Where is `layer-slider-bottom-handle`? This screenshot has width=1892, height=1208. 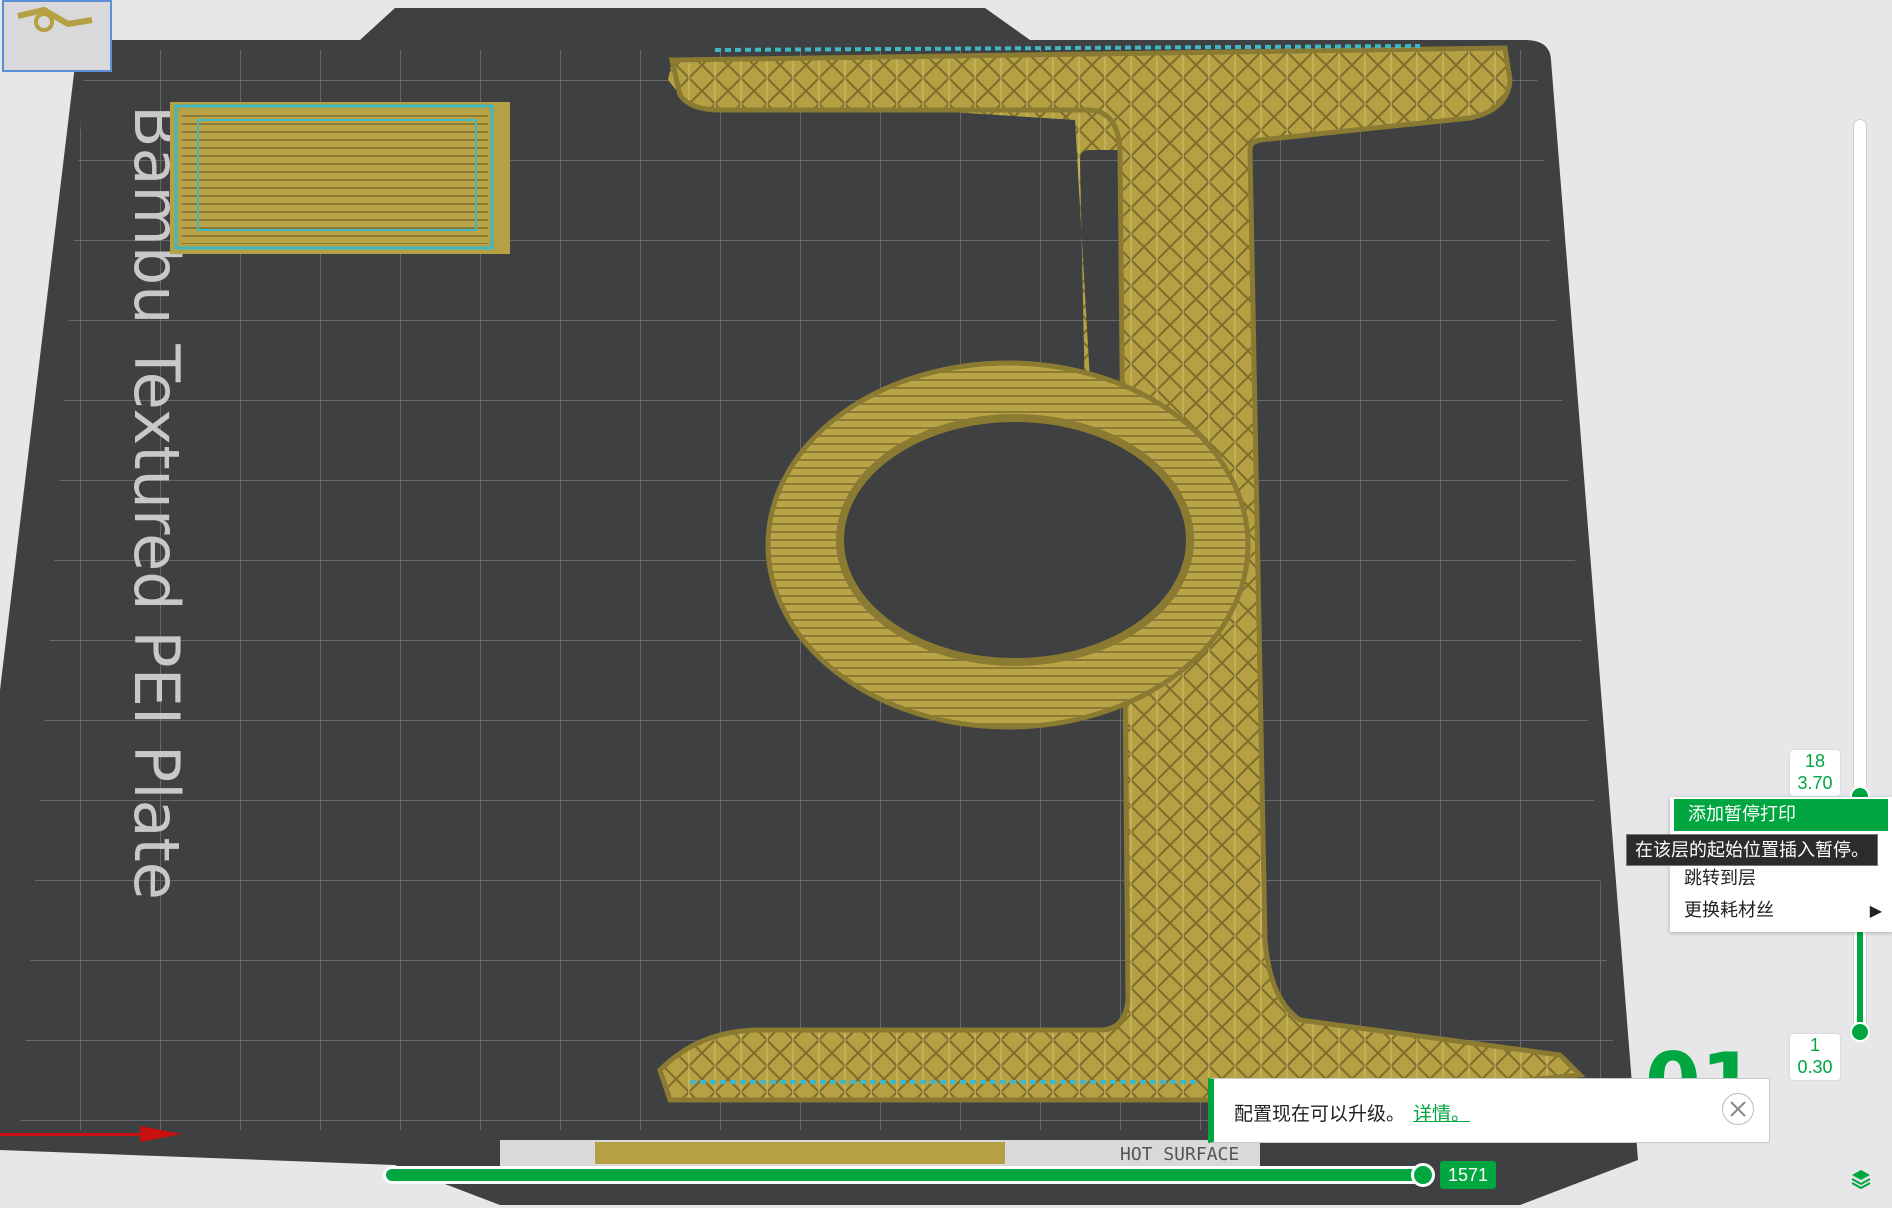
layer-slider-bottom-handle is located at coordinates (1860, 1032).